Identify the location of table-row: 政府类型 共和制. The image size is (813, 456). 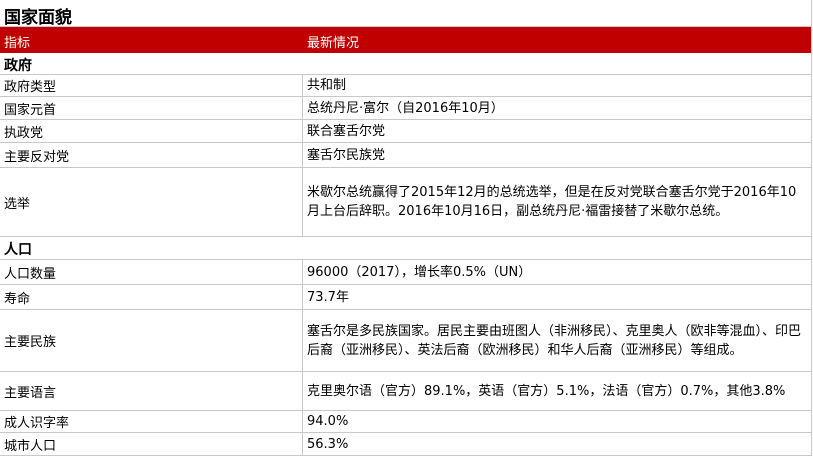
(406, 86).